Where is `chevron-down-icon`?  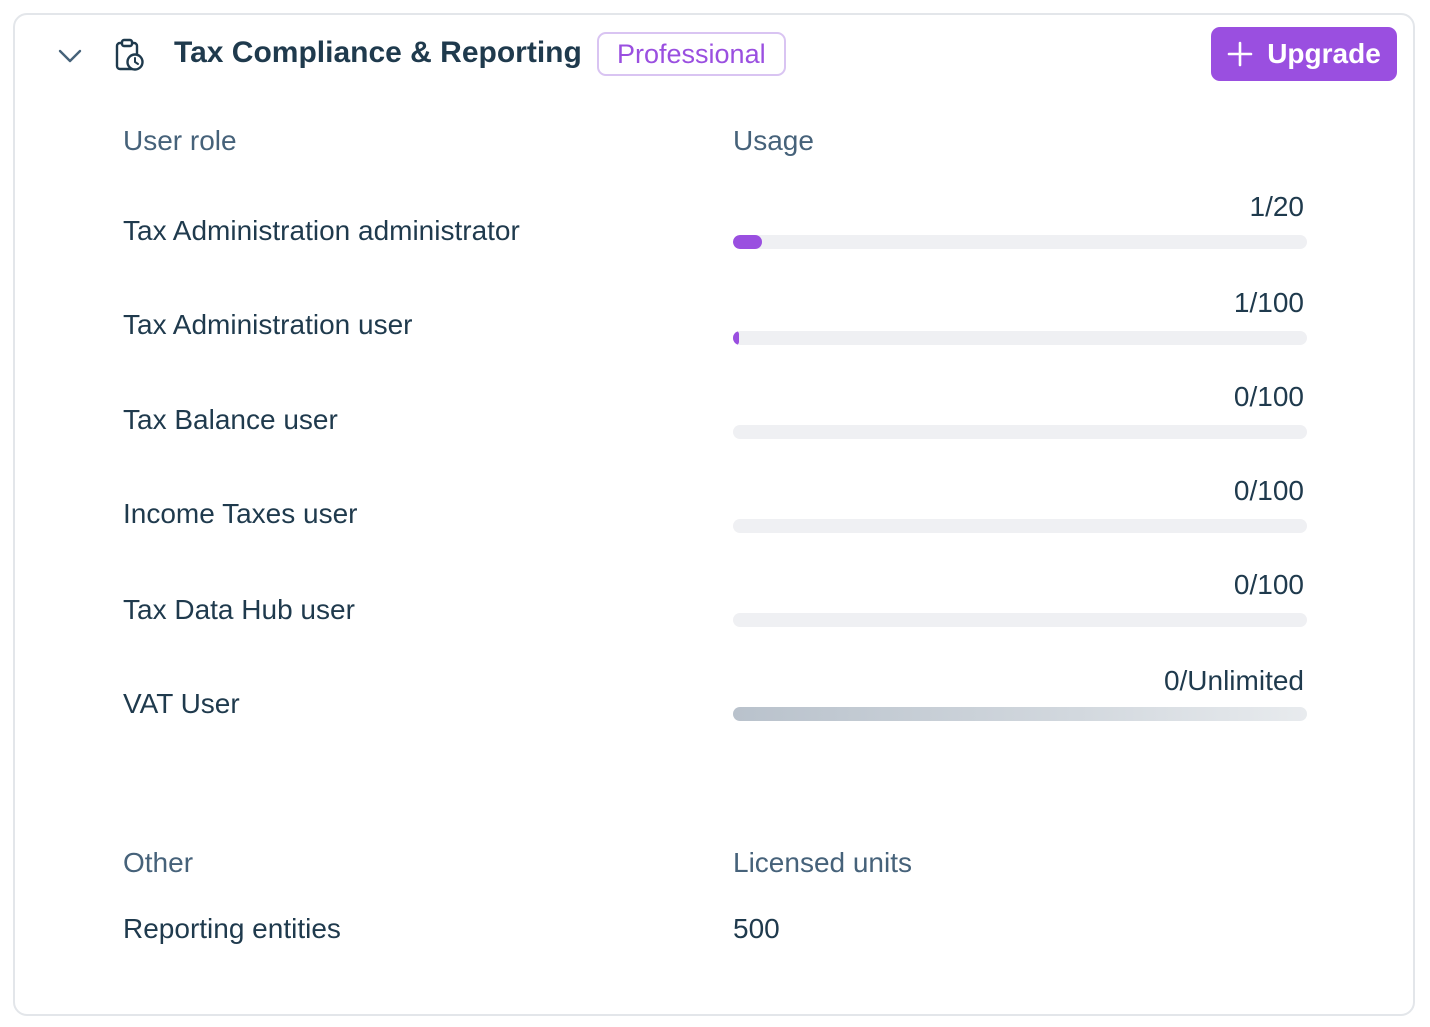 chevron-down-icon is located at coordinates (70, 56).